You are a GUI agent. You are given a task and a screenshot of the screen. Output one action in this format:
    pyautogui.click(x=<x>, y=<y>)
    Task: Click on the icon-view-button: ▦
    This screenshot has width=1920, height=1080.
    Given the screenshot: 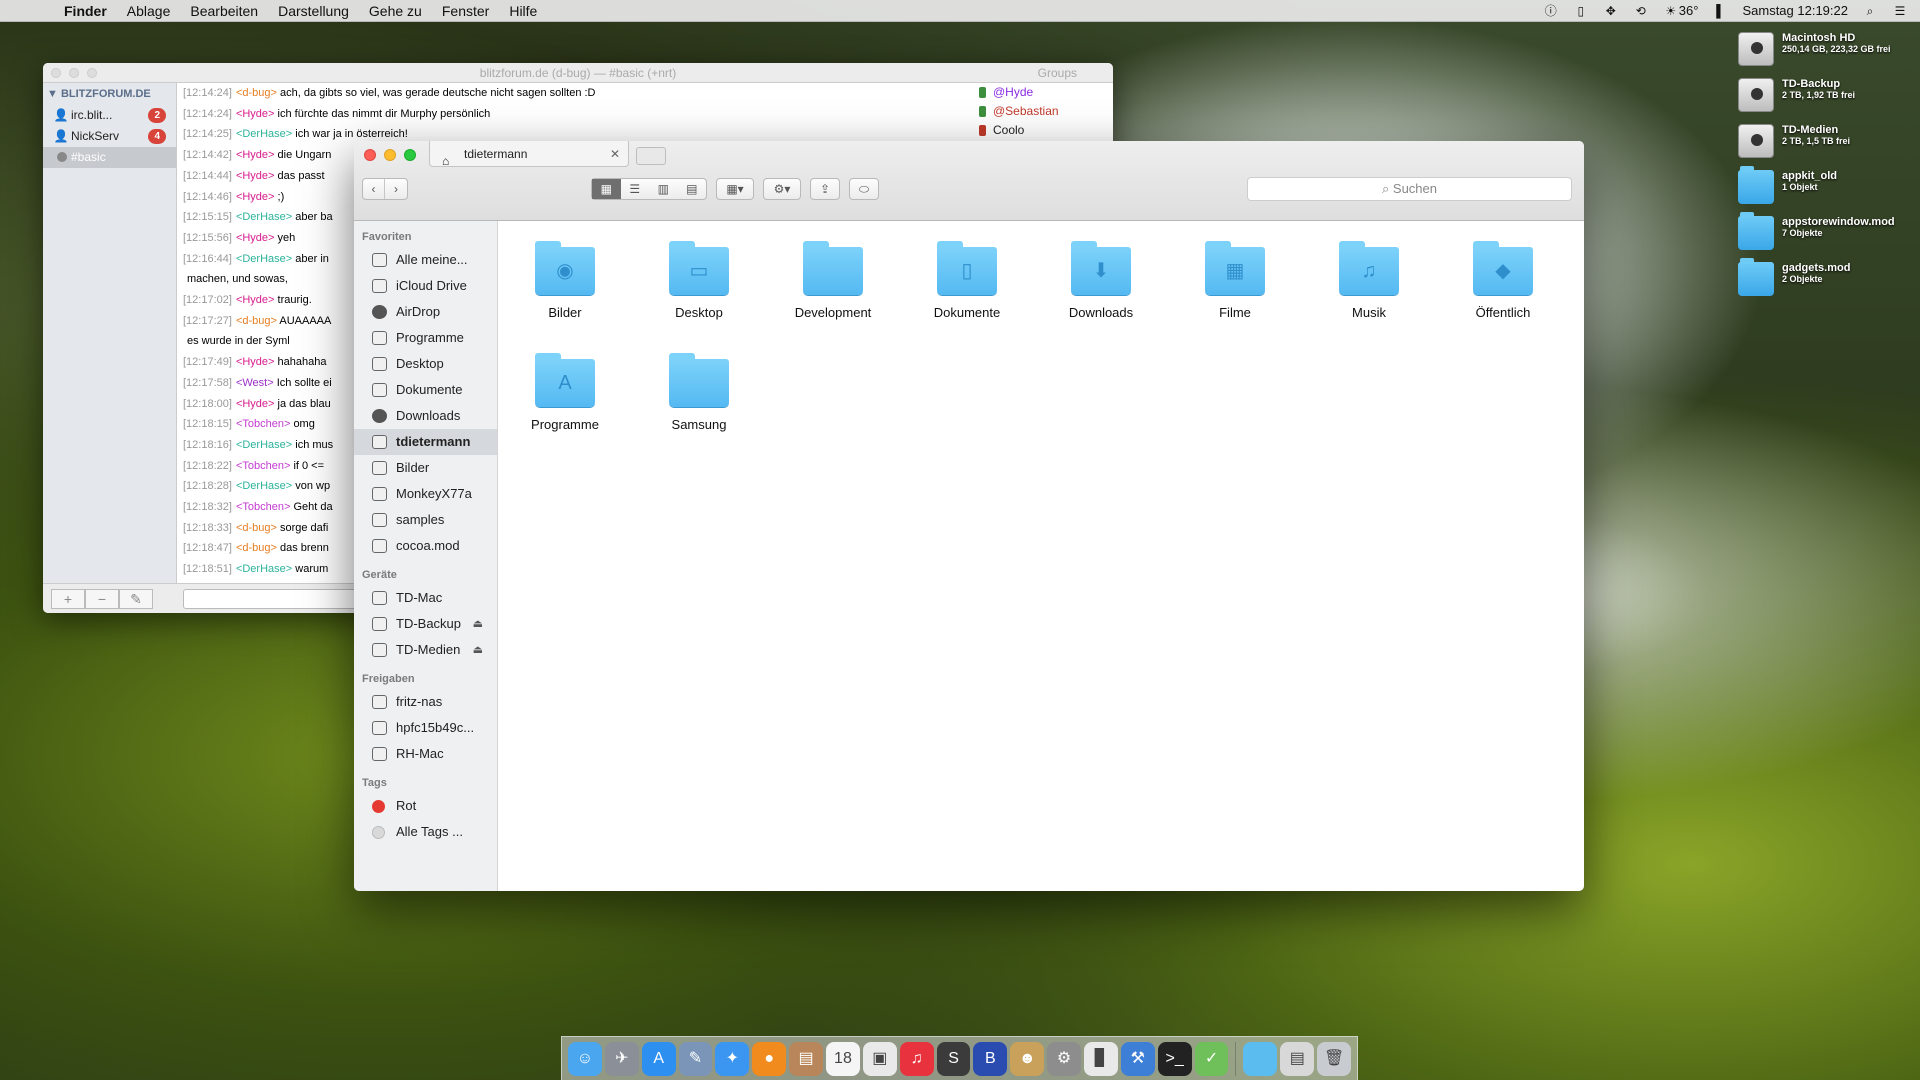 What is the action you would take?
    pyautogui.click(x=606, y=189)
    